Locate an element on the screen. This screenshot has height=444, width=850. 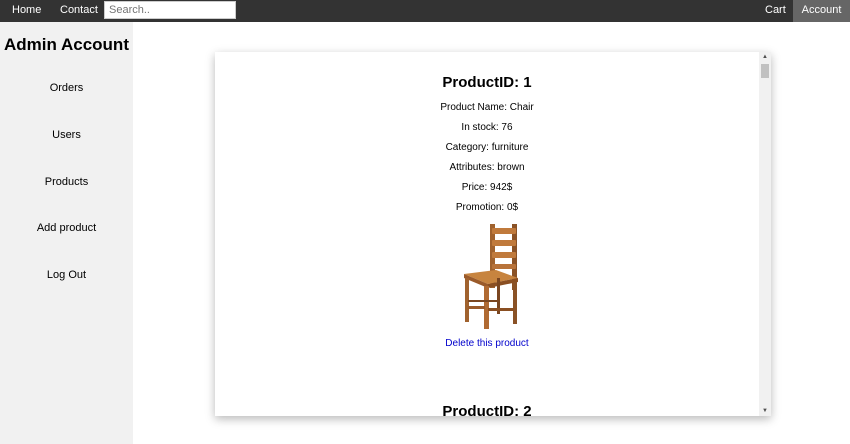
delete-product-link: Delete this product is located at coordinates (486, 343).